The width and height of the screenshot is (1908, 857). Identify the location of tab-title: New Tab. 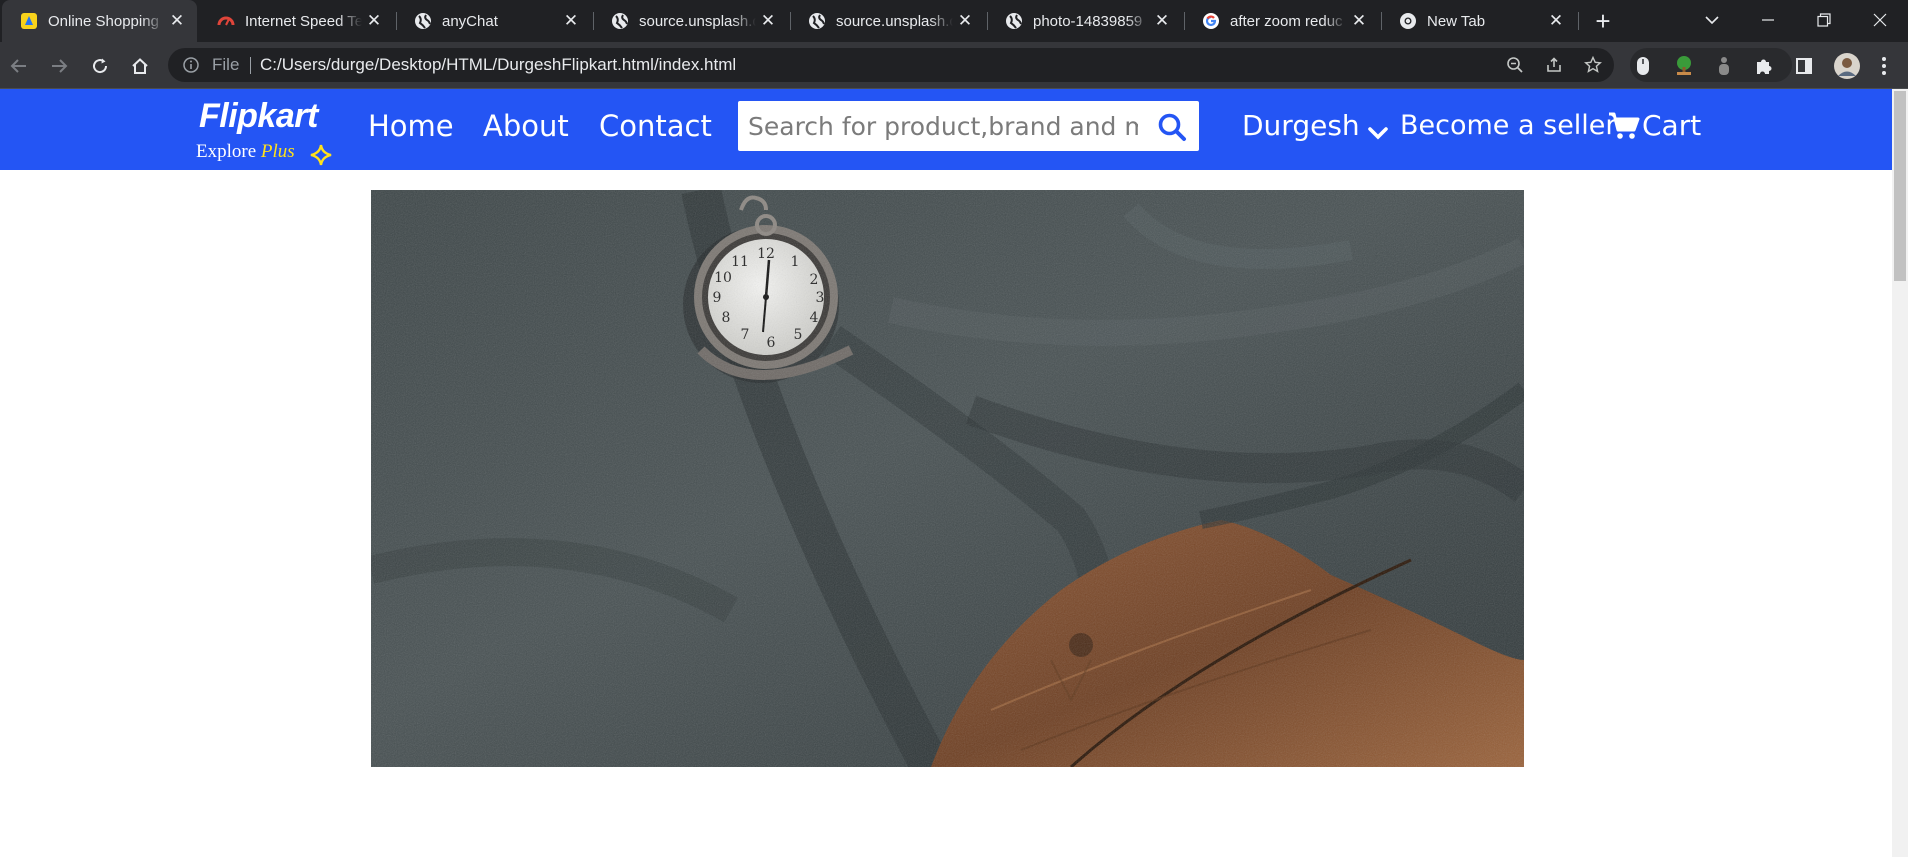
(1456, 21).